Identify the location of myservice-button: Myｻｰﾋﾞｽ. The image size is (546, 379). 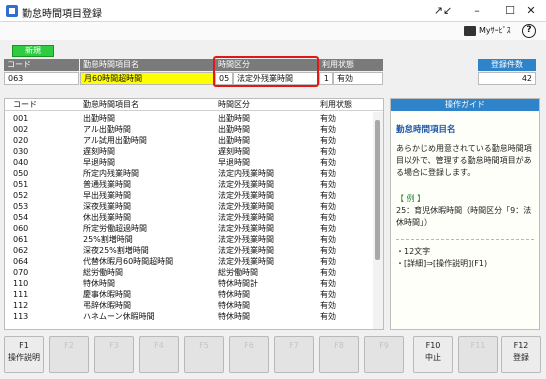
(487, 30).